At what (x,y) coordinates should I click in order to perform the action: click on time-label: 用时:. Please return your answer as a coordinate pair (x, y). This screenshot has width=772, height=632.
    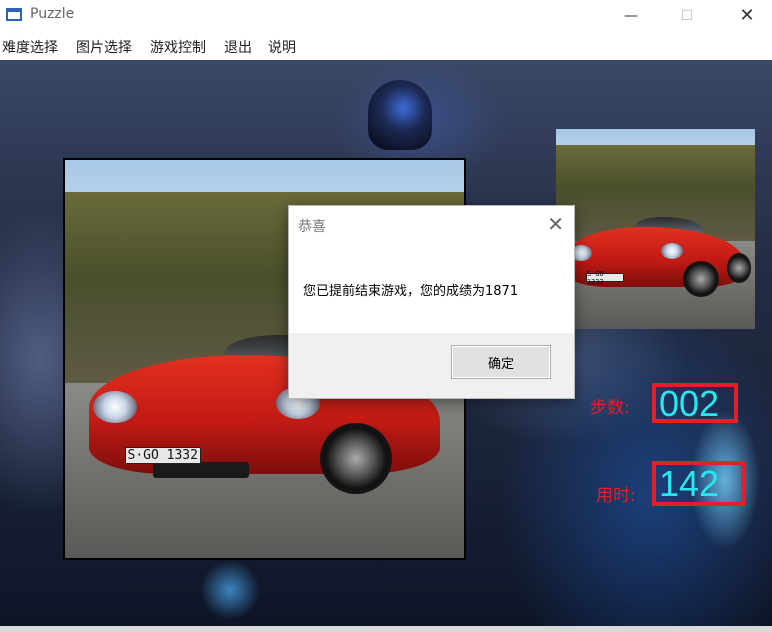
    Looking at the image, I should click on (616, 496).